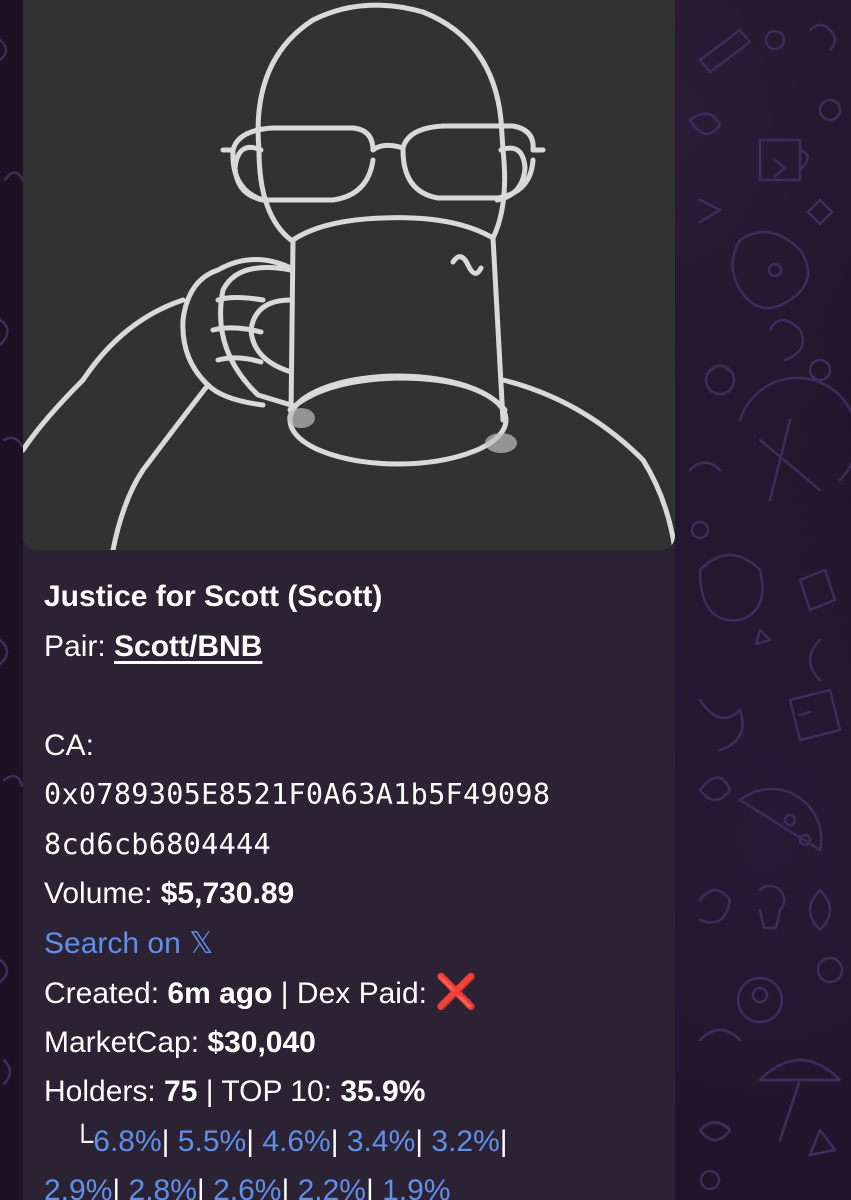 This screenshot has width=851, height=1200. Describe the element at coordinates (127, 1141) in the screenshot. I see `holder-link: 6.8%` at that location.